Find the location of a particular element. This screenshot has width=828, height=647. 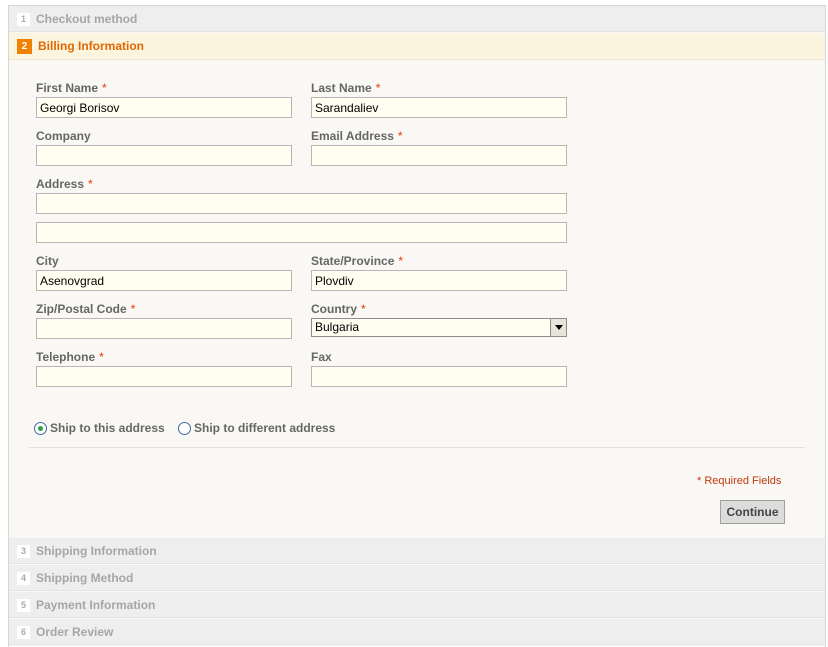

ship-diff-label: Ship to different address is located at coordinates (265, 428).